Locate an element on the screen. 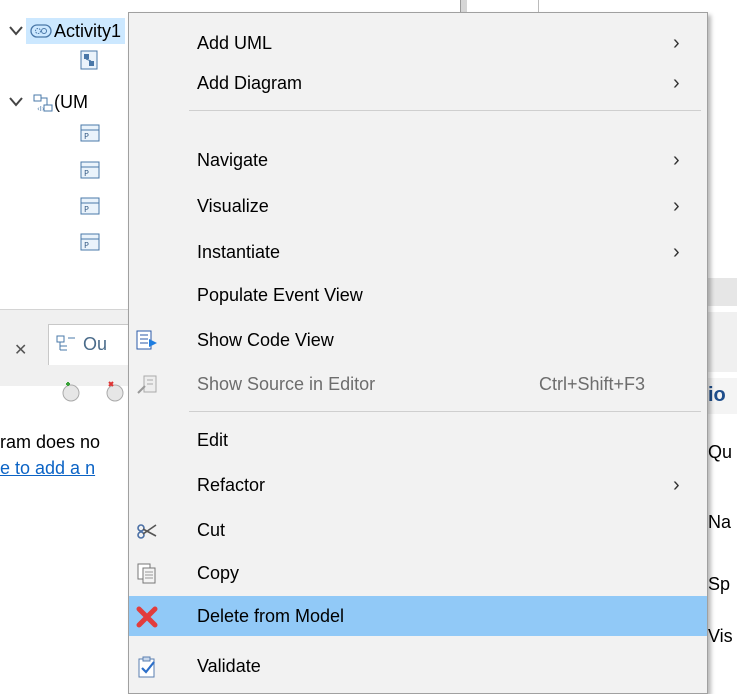 The height and width of the screenshot is (694, 737). add-icon is located at coordinates (71, 393).